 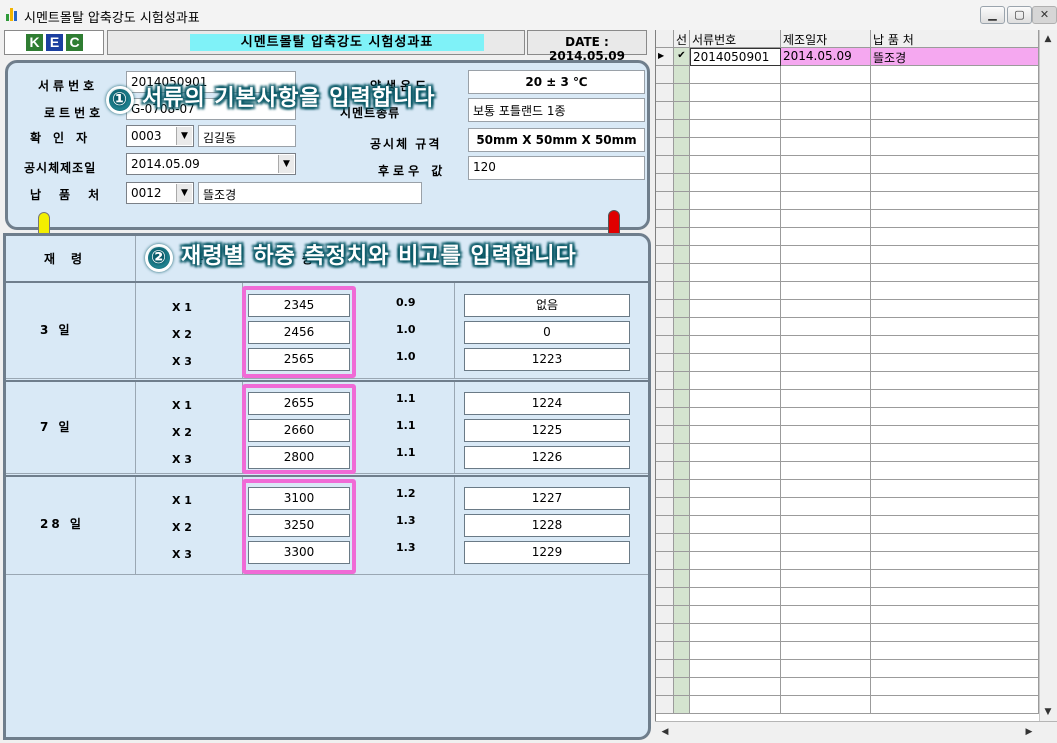 I want to click on grid-cell-mfg-date: 2014.05.09, so click(x=826, y=57).